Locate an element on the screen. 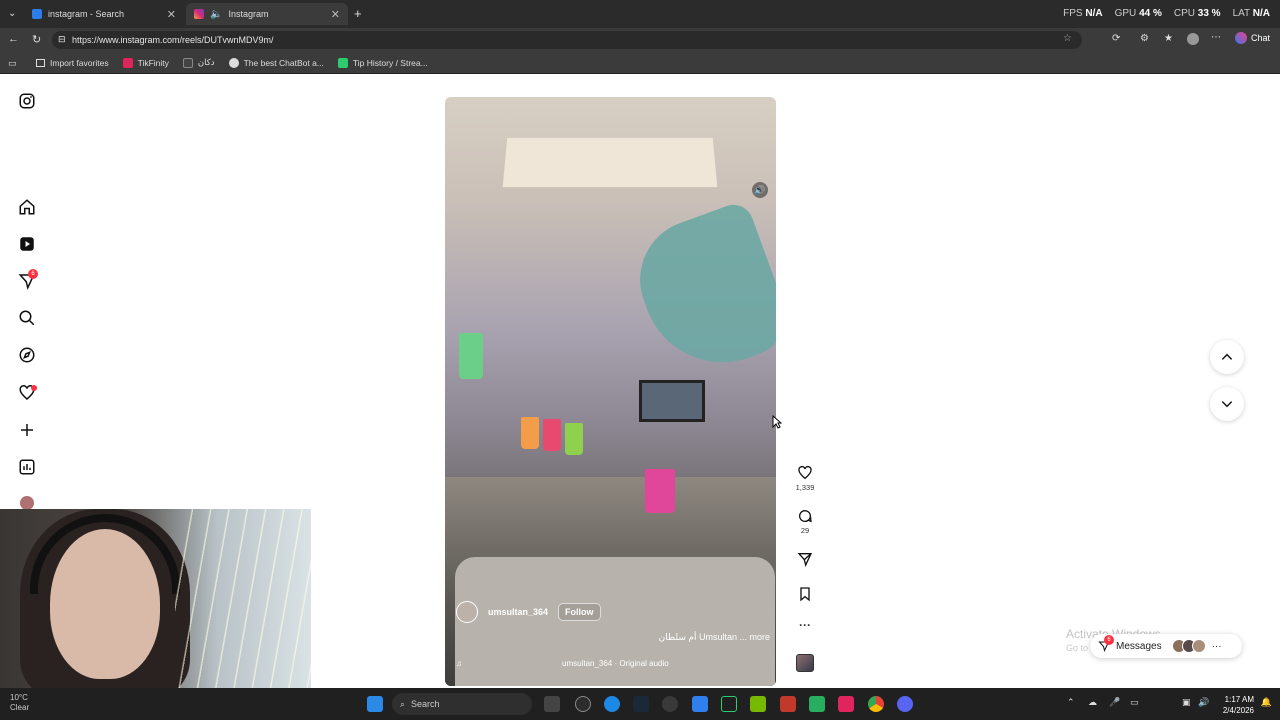  tab-instagram: 🔈 Instagram ✕ is located at coordinates (267, 14).